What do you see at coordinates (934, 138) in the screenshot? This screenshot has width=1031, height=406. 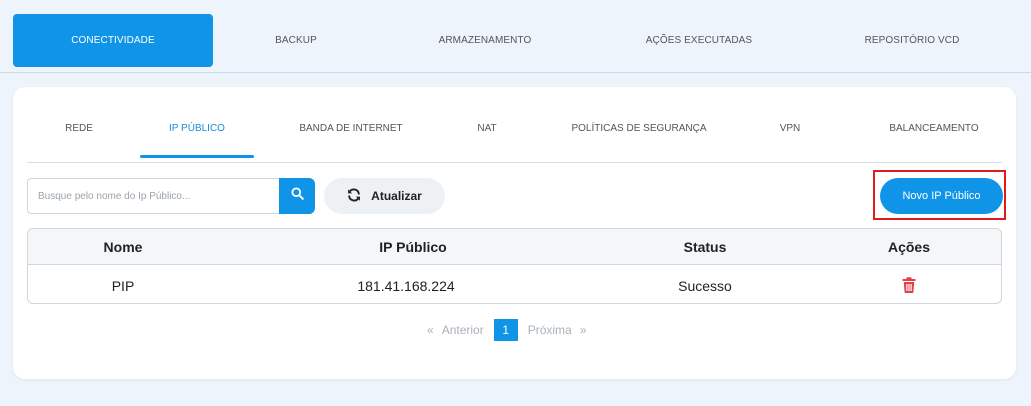 I see `subtab-balanceamento: BALANCEAMENTO` at bounding box center [934, 138].